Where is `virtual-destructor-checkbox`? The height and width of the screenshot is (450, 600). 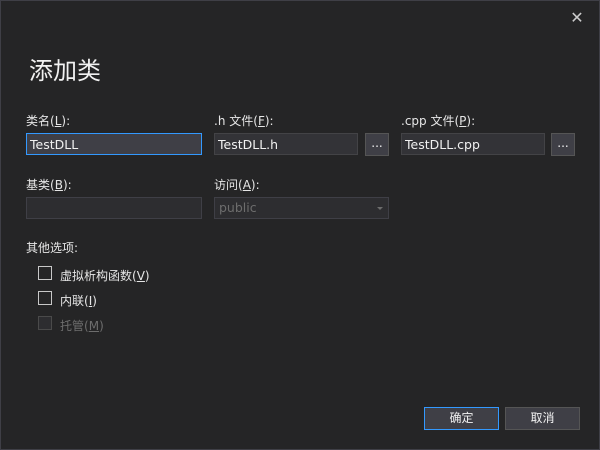
virtual-destructor-checkbox is located at coordinates (45, 273).